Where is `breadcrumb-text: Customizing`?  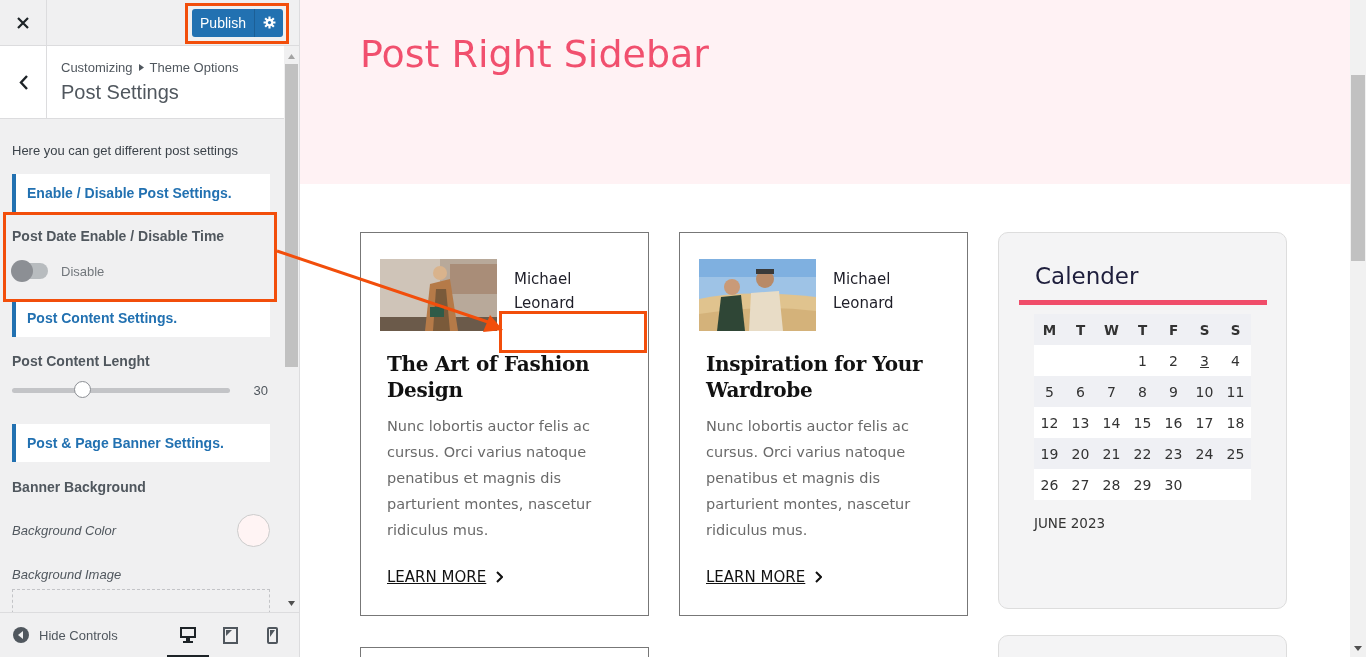 breadcrumb-text: Customizing is located at coordinates (97, 67).